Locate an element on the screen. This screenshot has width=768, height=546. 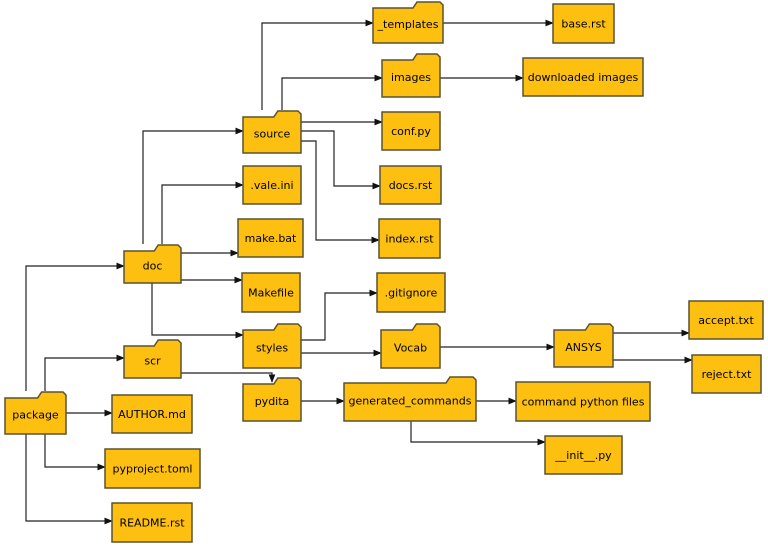
edge-package-to-readme is located at coordinates (69, 479).